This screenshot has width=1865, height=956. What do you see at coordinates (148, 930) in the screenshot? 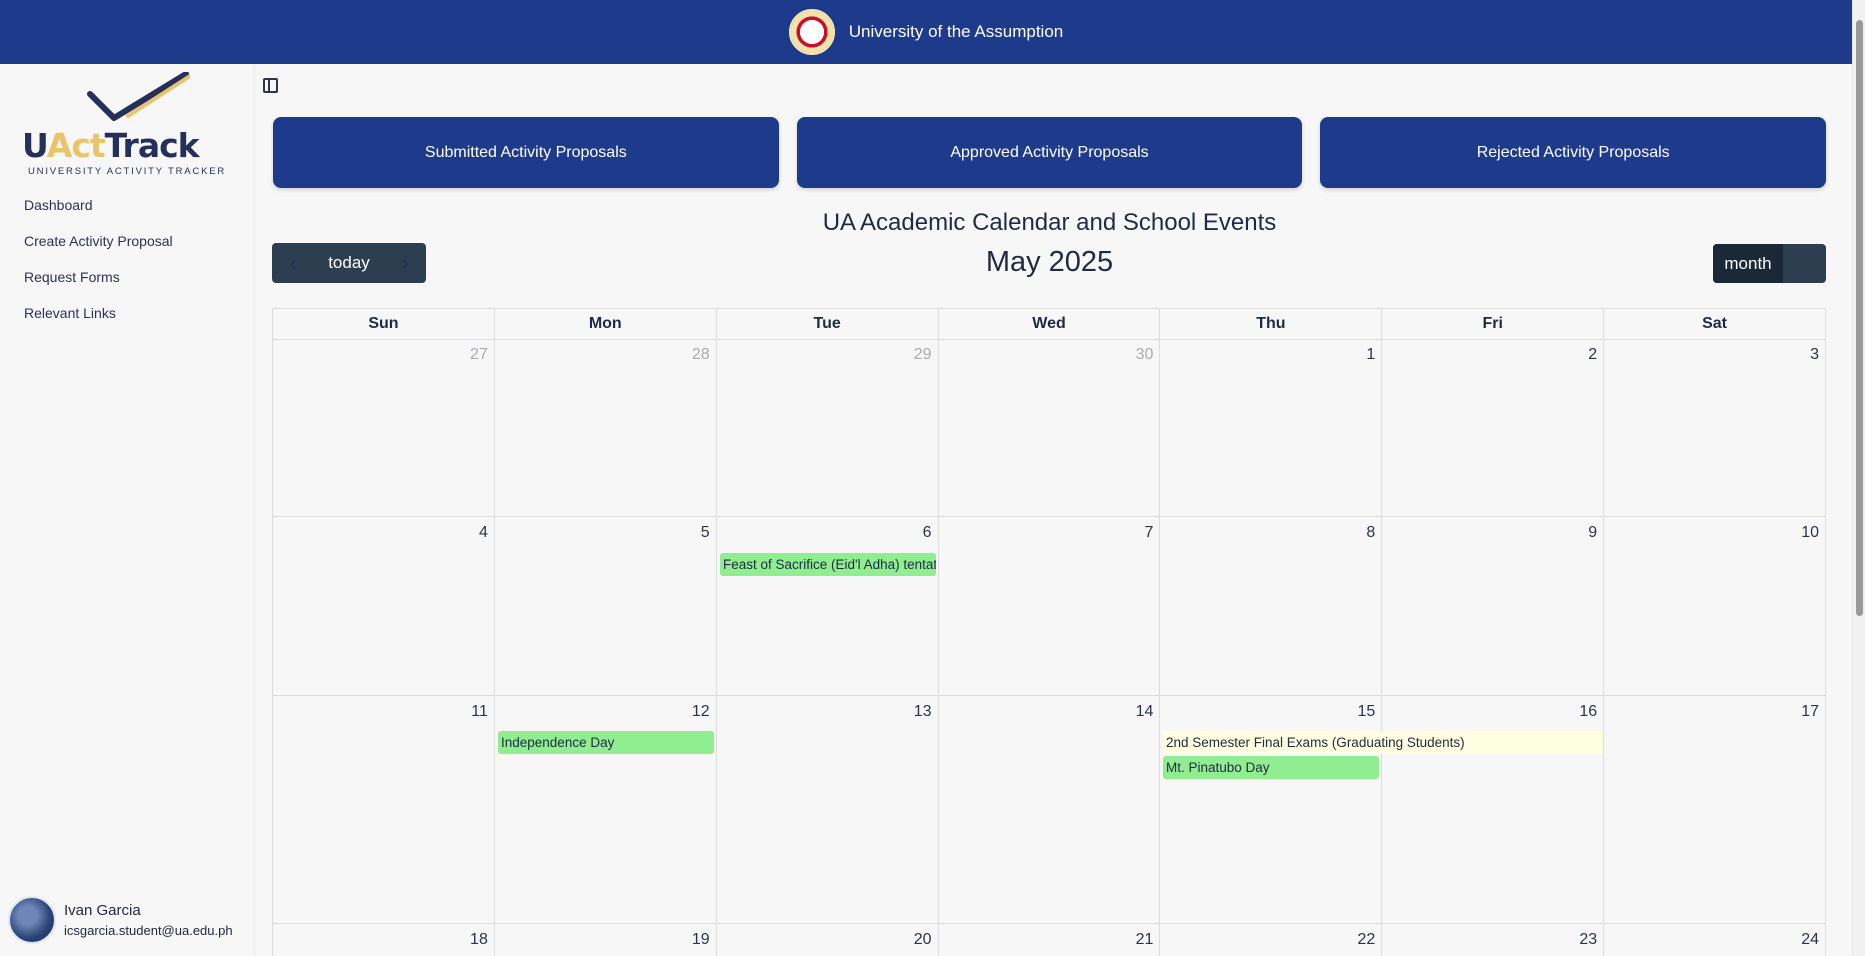
I see `user-email: icsgarcia.student@ua.edu.ph` at bounding box center [148, 930].